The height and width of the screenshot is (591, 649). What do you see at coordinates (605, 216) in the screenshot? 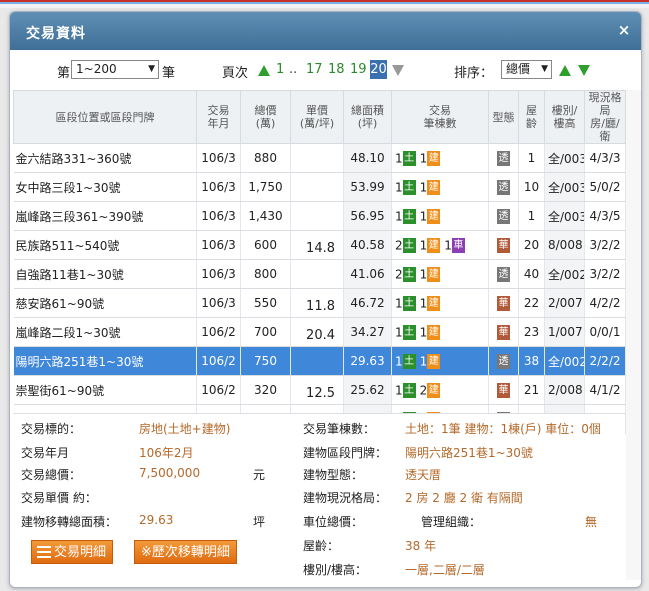
I see `cell-layout: 4/3/5` at bounding box center [605, 216].